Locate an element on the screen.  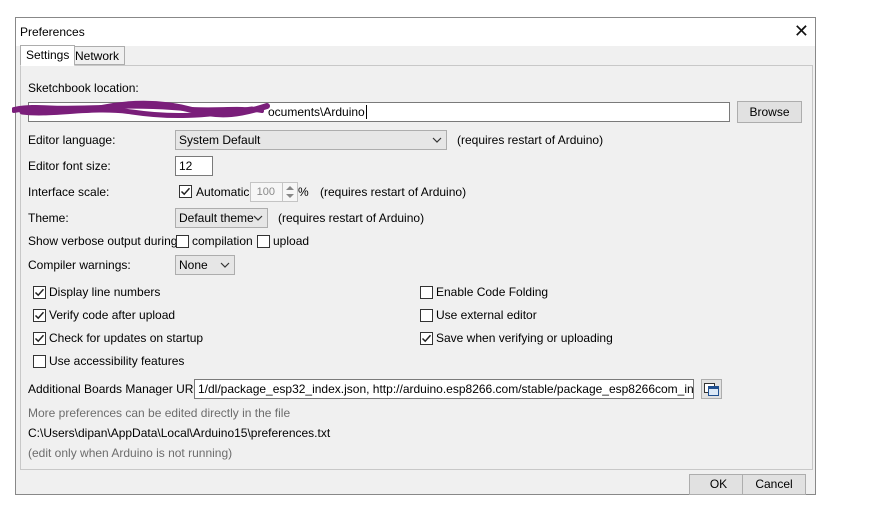
title-bar: Preferences ✕ is located at coordinates (415, 32).